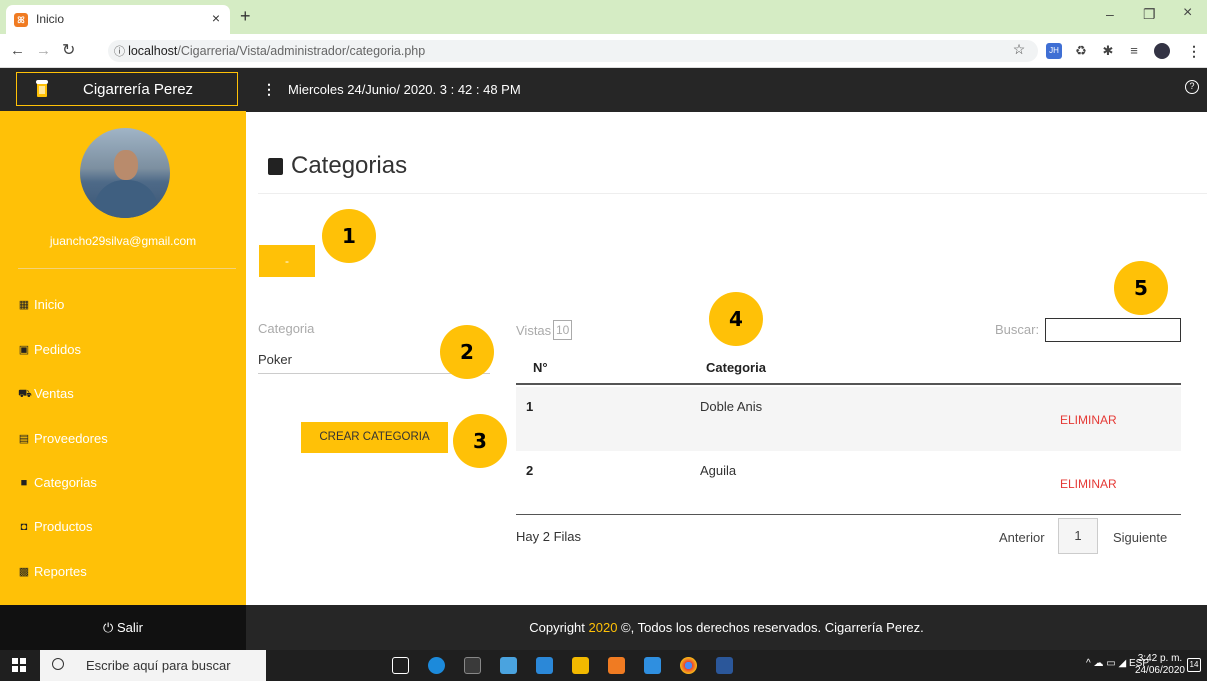  What do you see at coordinates (129, 627) in the screenshot?
I see `logout-label: Salir` at bounding box center [129, 627].